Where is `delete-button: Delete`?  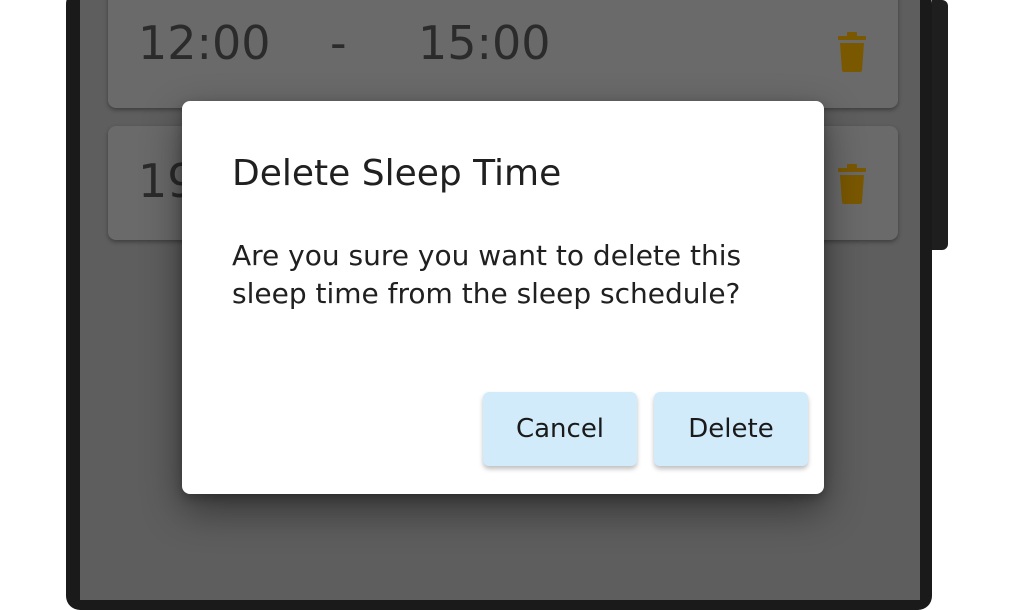
delete-button: Delete is located at coordinates (731, 429).